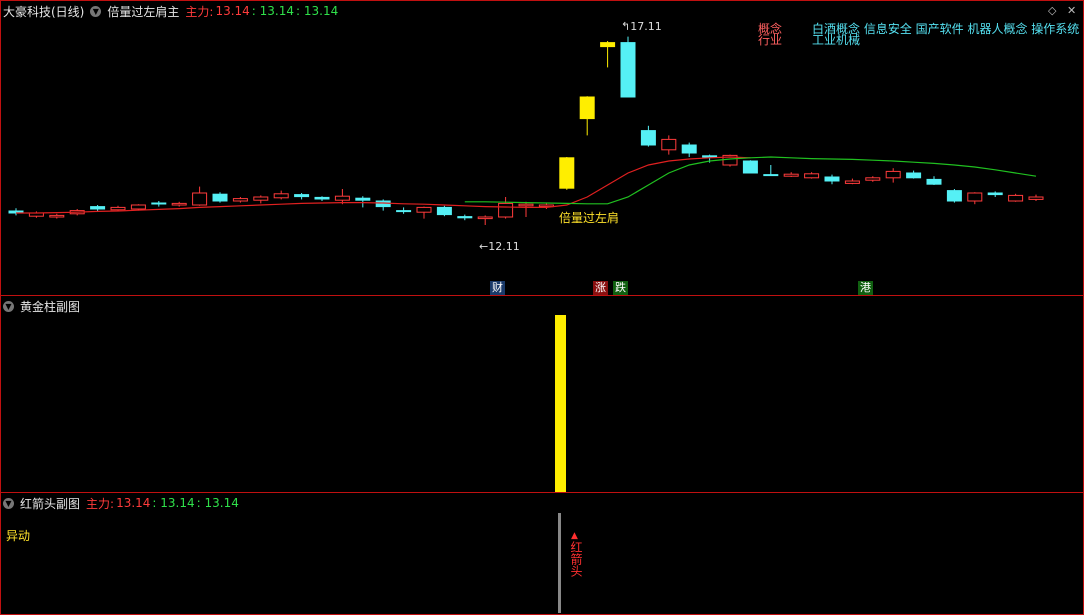 This screenshot has height=615, width=1084. I want to click on low-price-marker: ←12.11, so click(499, 246).